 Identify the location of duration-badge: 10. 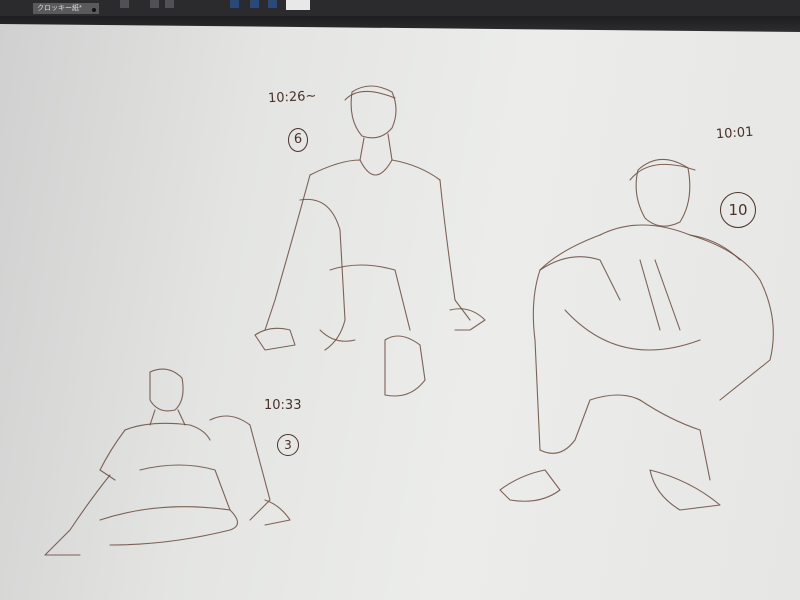
(738, 210).